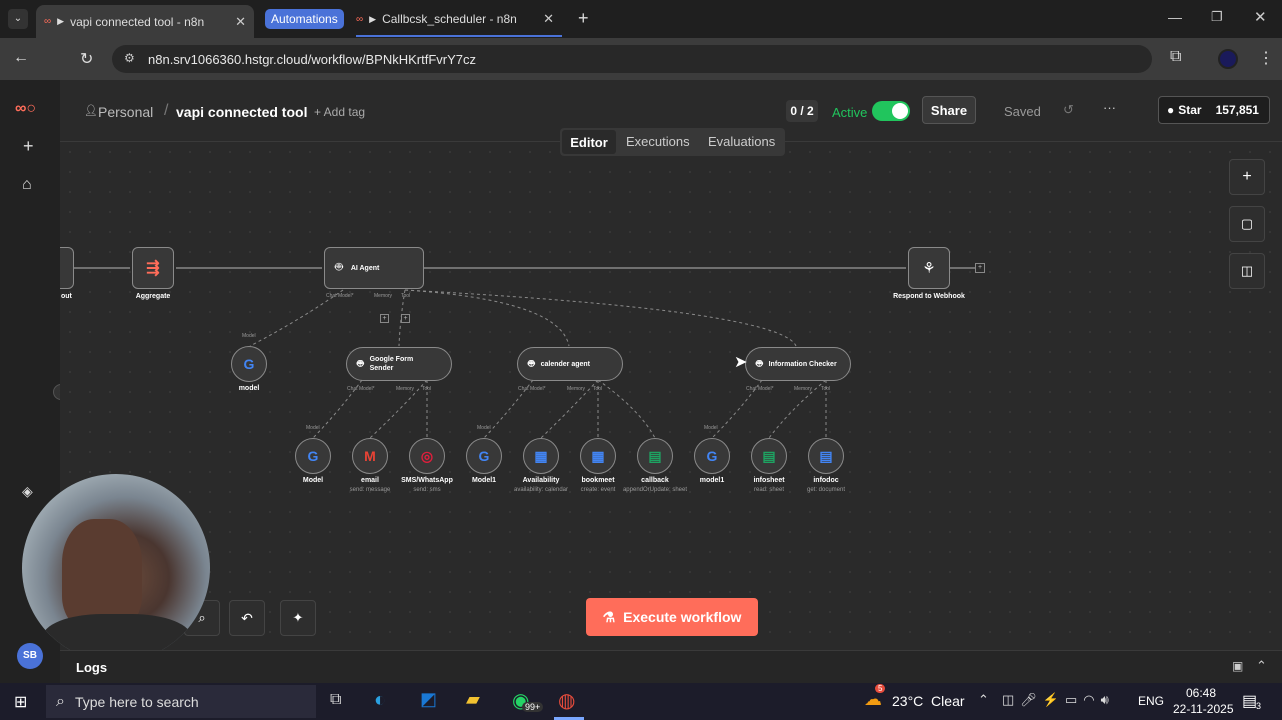 This screenshot has width=1282, height=720. Describe the element at coordinates (566, 700) in the screenshot. I see `chrome-icon: ◍` at that location.